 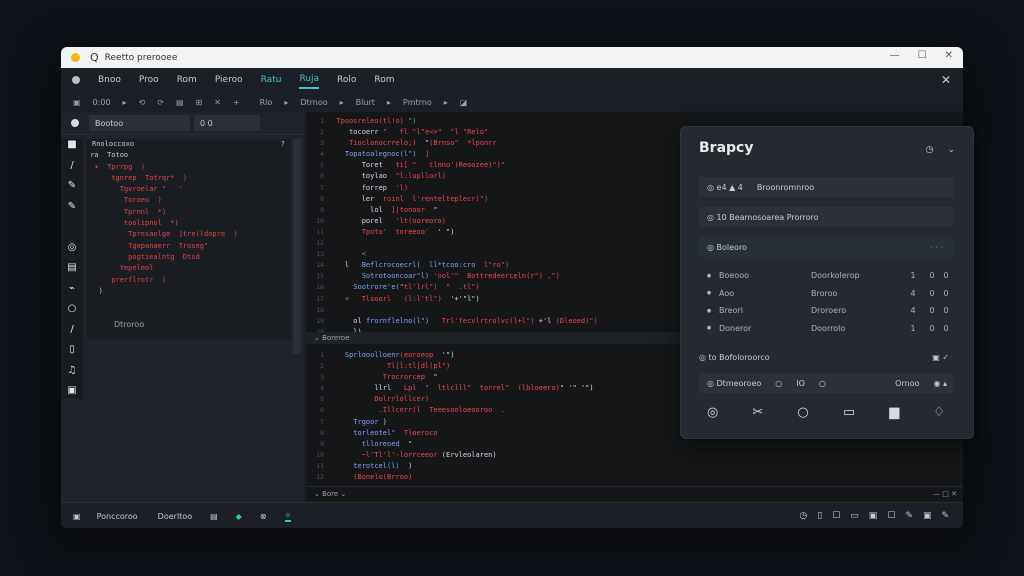 I want to click on tree-item: Tgvroelar " ', so click(x=188, y=189).